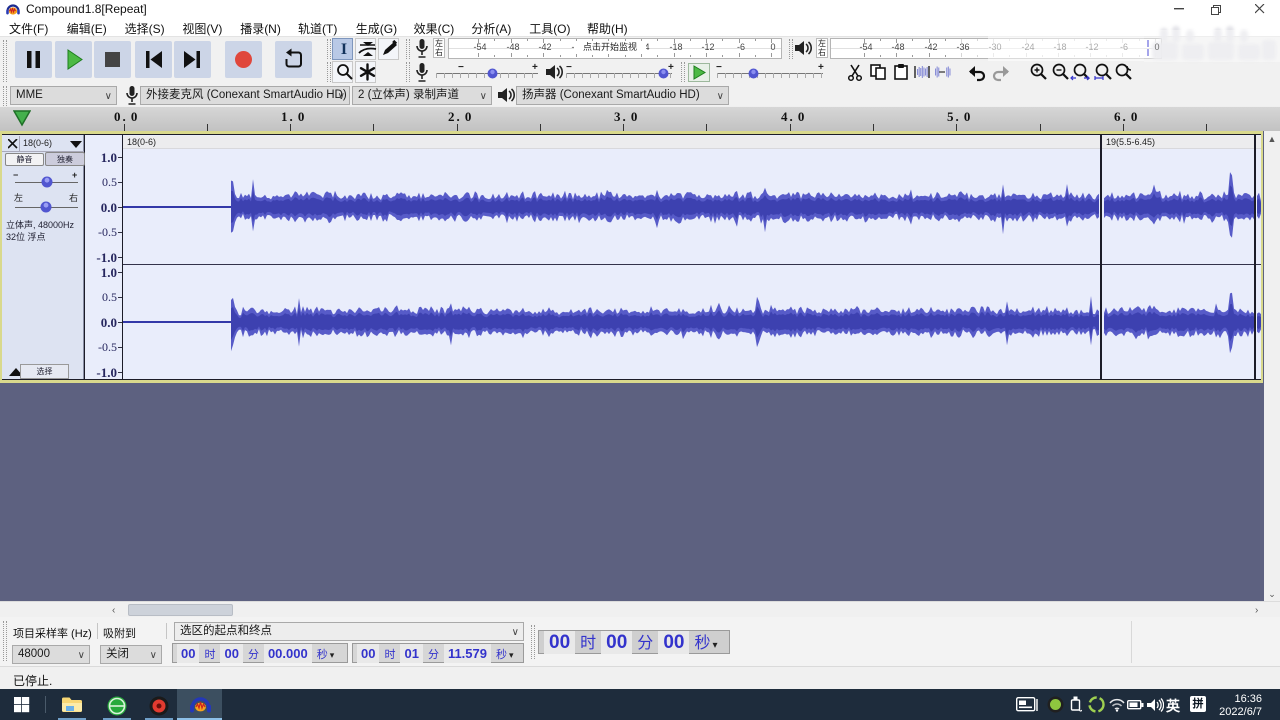 The width and height of the screenshot is (1280, 720). What do you see at coordinates (344, 49) in the screenshot?
I see `svg-text: I` at bounding box center [344, 49].